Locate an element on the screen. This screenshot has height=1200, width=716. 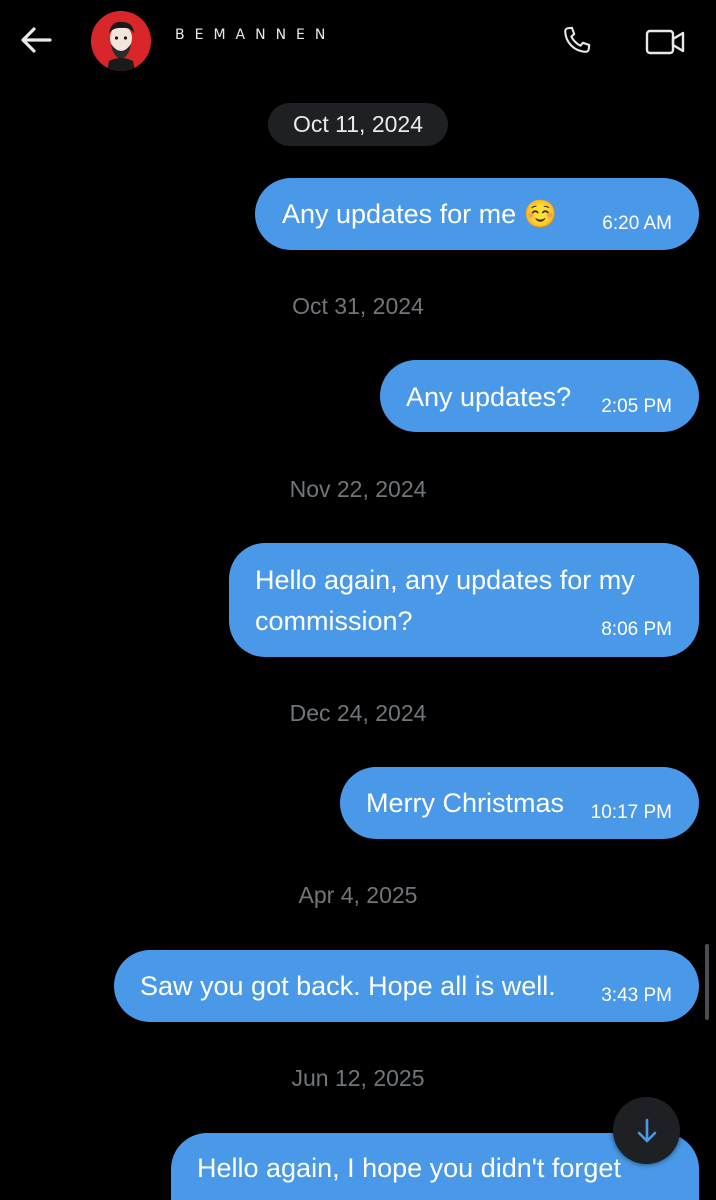
message-bubble-sent: Any updates? 2:05 PM is located at coordinates (539, 396).